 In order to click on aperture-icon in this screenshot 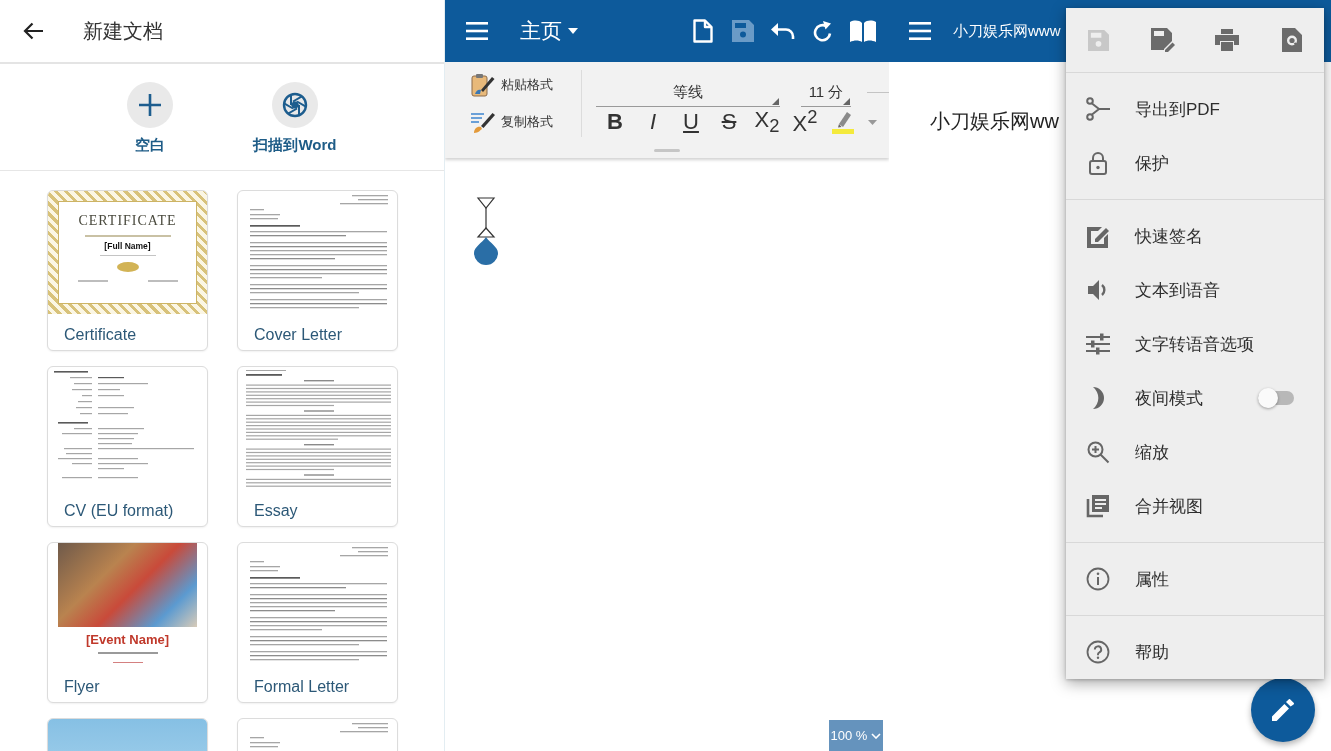, I will do `click(295, 105)`.